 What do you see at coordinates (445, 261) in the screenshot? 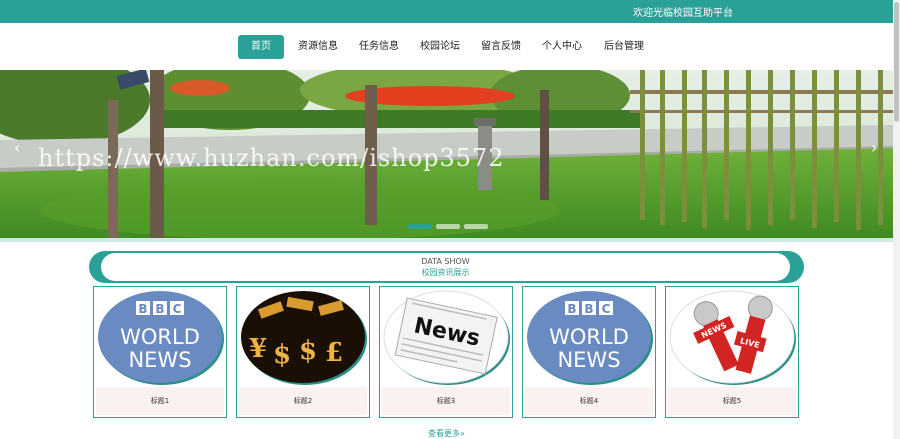
I see `section-title-en: DATA SHOW` at bounding box center [445, 261].